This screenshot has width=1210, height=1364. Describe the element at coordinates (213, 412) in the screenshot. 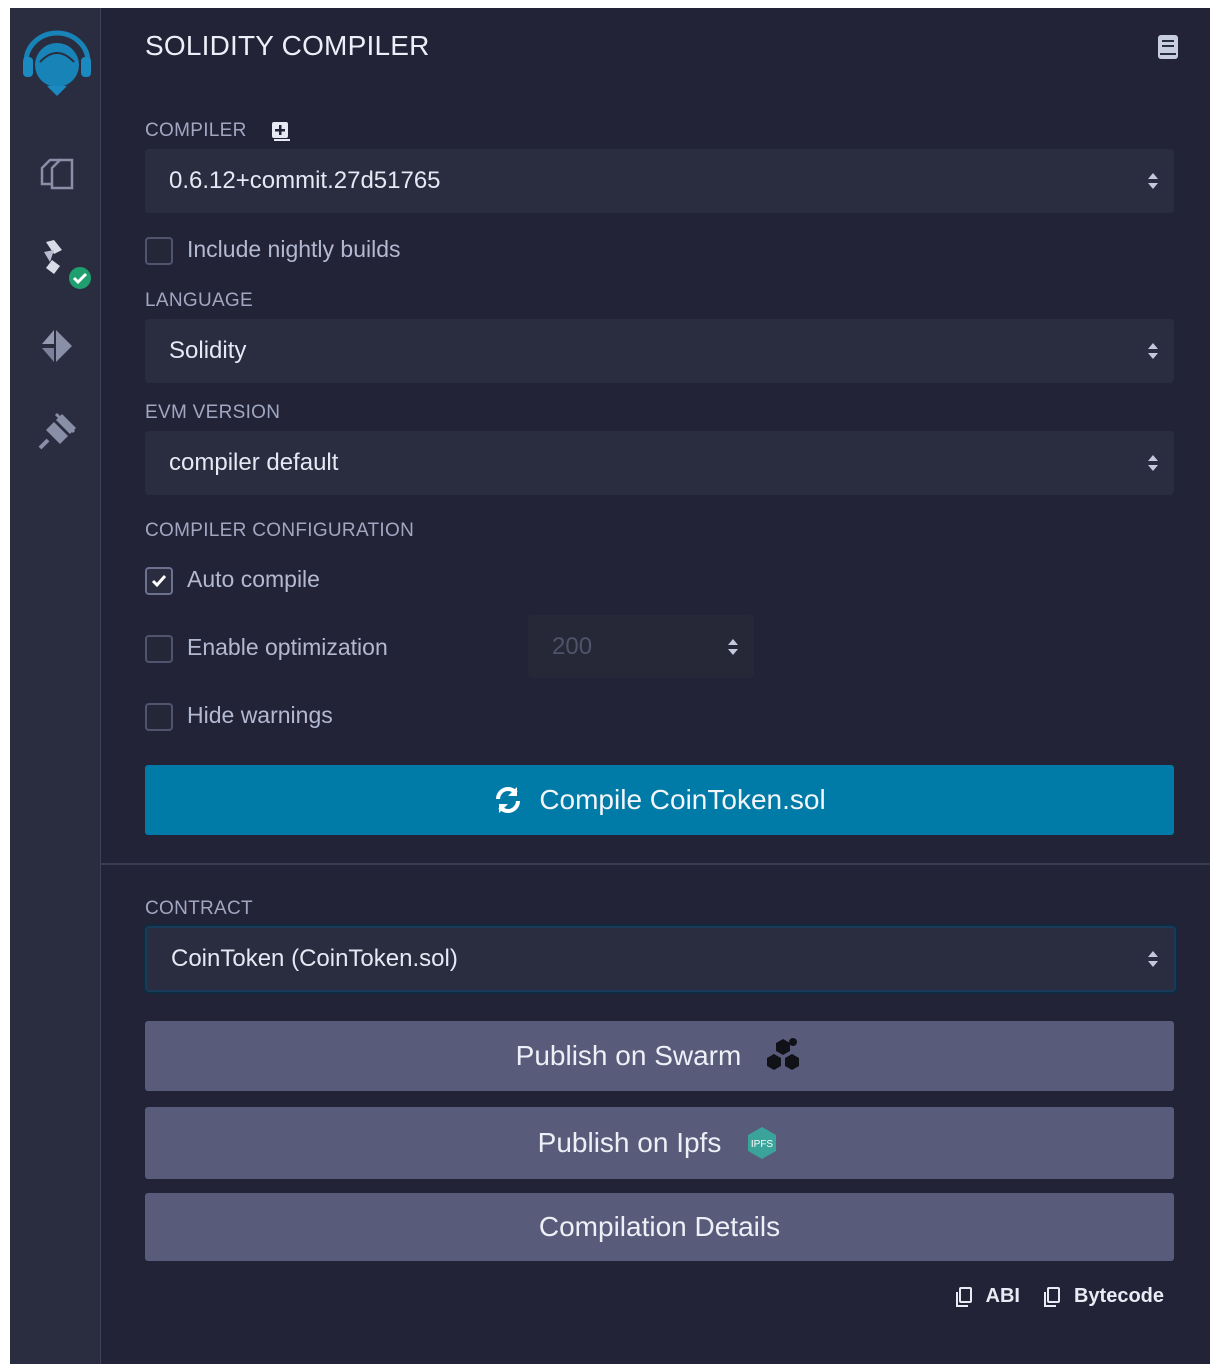

I see `evm-version-label: EVM VERSION` at that location.